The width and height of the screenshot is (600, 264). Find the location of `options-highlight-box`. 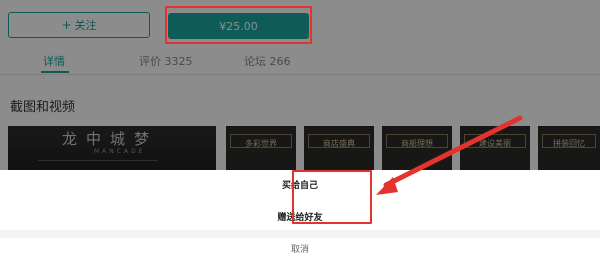

options-highlight-box is located at coordinates (332, 197).